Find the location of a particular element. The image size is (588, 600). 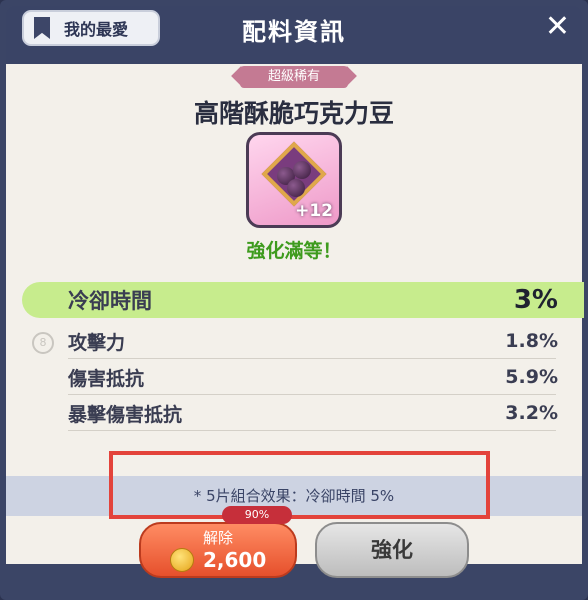

close-icon: ✕ is located at coordinates (557, 27).